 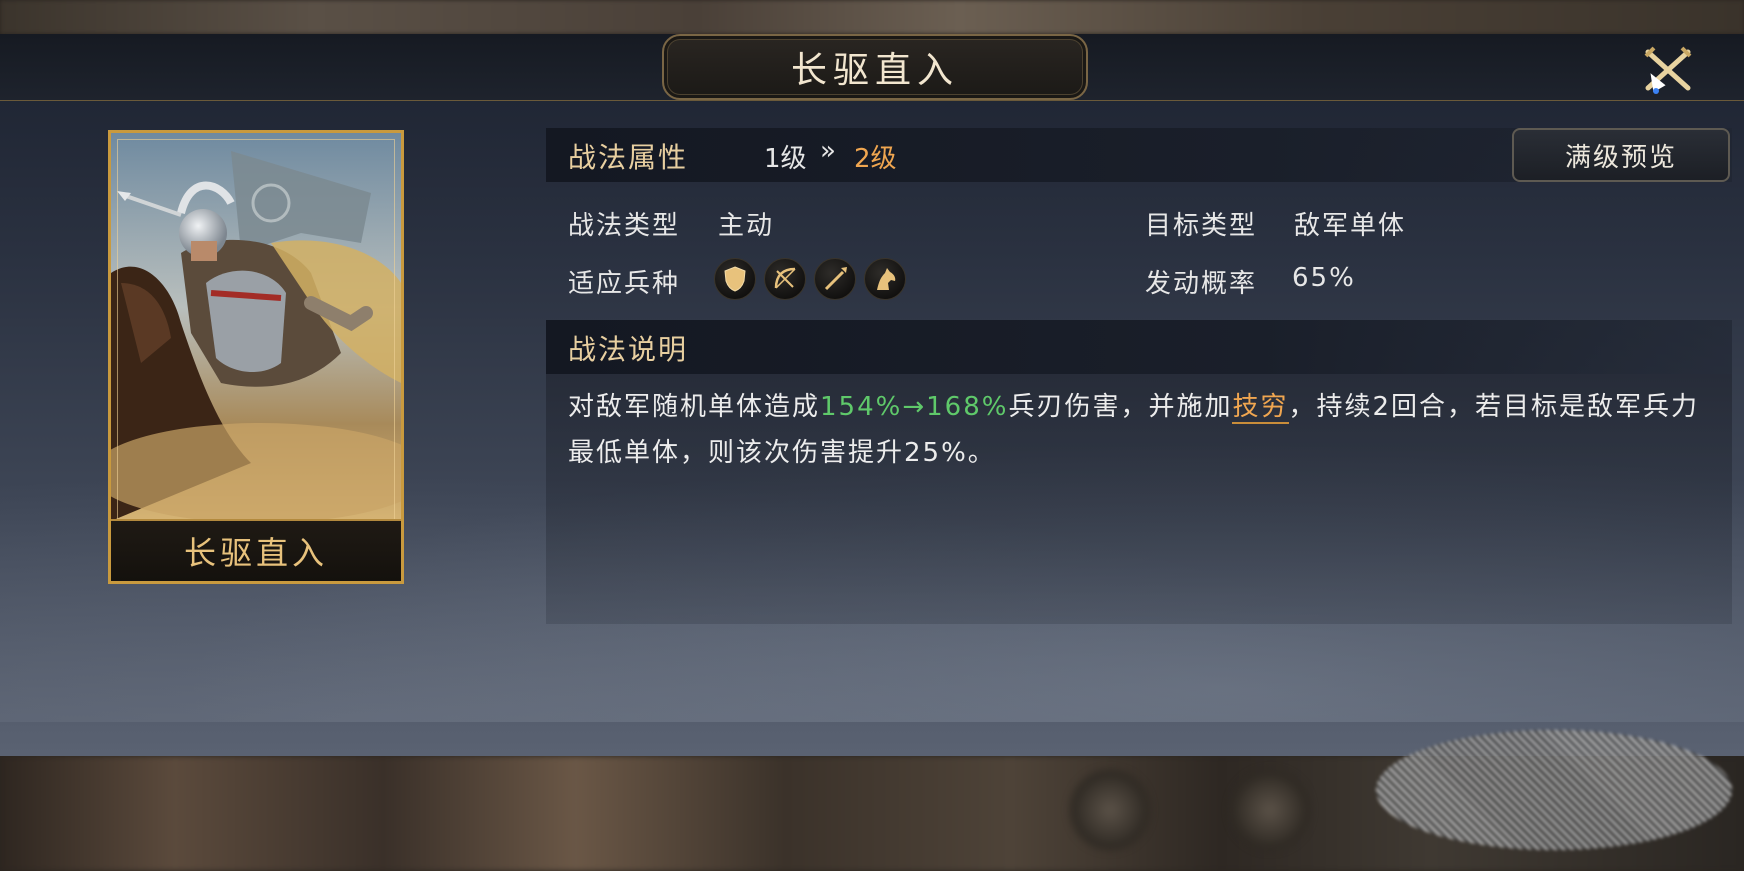 What do you see at coordinates (1201, 284) in the screenshot?
I see `trigger-rate-label: 发动概率` at bounding box center [1201, 284].